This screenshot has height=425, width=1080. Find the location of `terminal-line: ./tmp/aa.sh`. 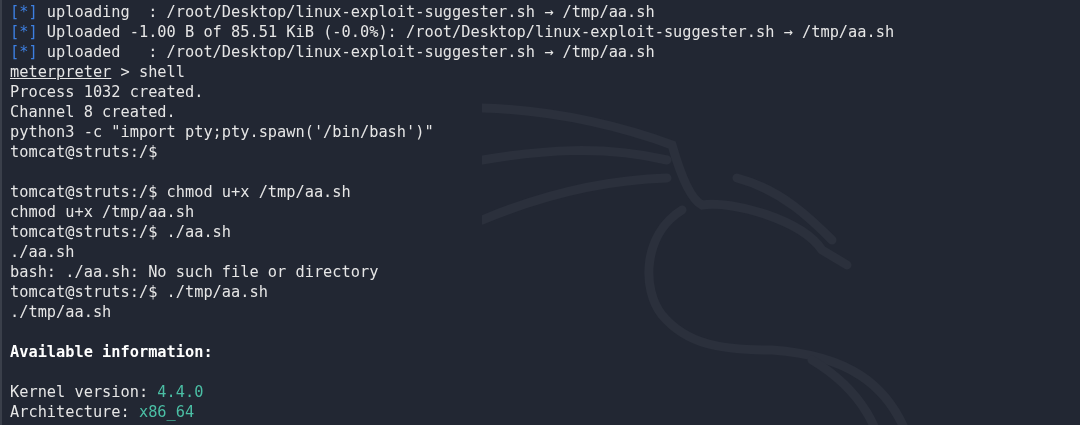

terminal-line: ./tmp/aa.sh is located at coordinates (61, 312).